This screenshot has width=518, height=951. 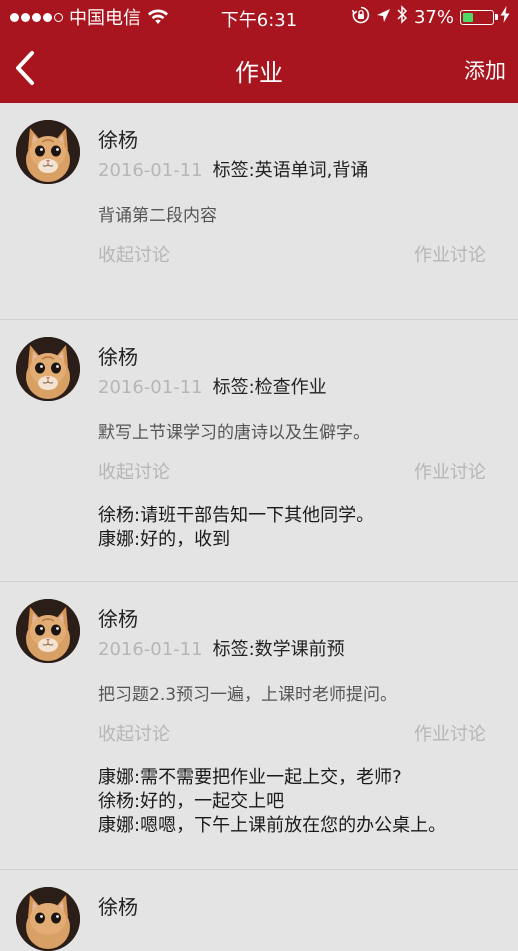 What do you see at coordinates (250, 777) in the screenshot?
I see `discussion-comment: 康娜:需不需要把作业一起上交，老师?` at bounding box center [250, 777].